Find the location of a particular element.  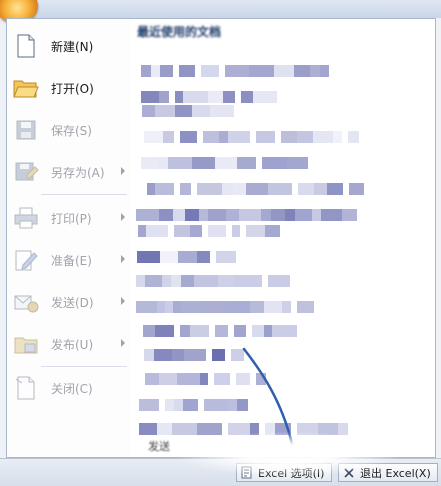

menu-item-close: 关闭(C) is located at coordinates (69, 388).